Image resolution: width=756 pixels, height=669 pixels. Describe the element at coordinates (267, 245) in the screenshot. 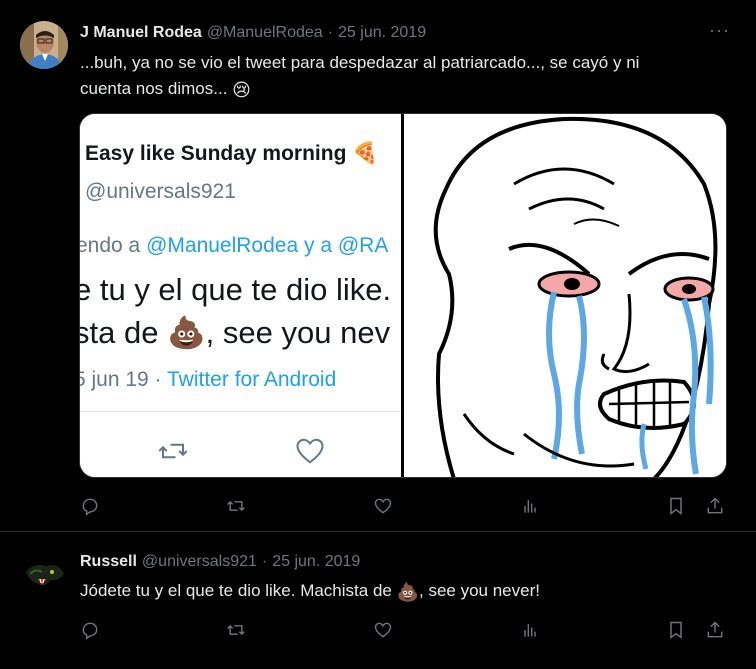

I see `screenshot-reply-link: @ManuelRodea y a @RA` at that location.